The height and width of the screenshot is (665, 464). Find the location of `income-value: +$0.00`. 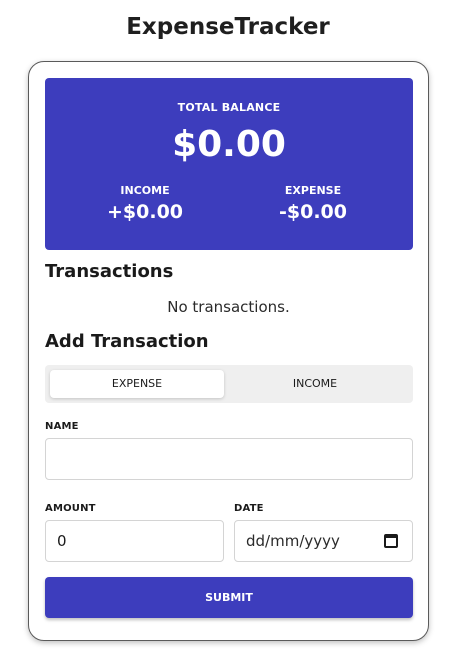

income-value: +$0.00 is located at coordinates (145, 212).